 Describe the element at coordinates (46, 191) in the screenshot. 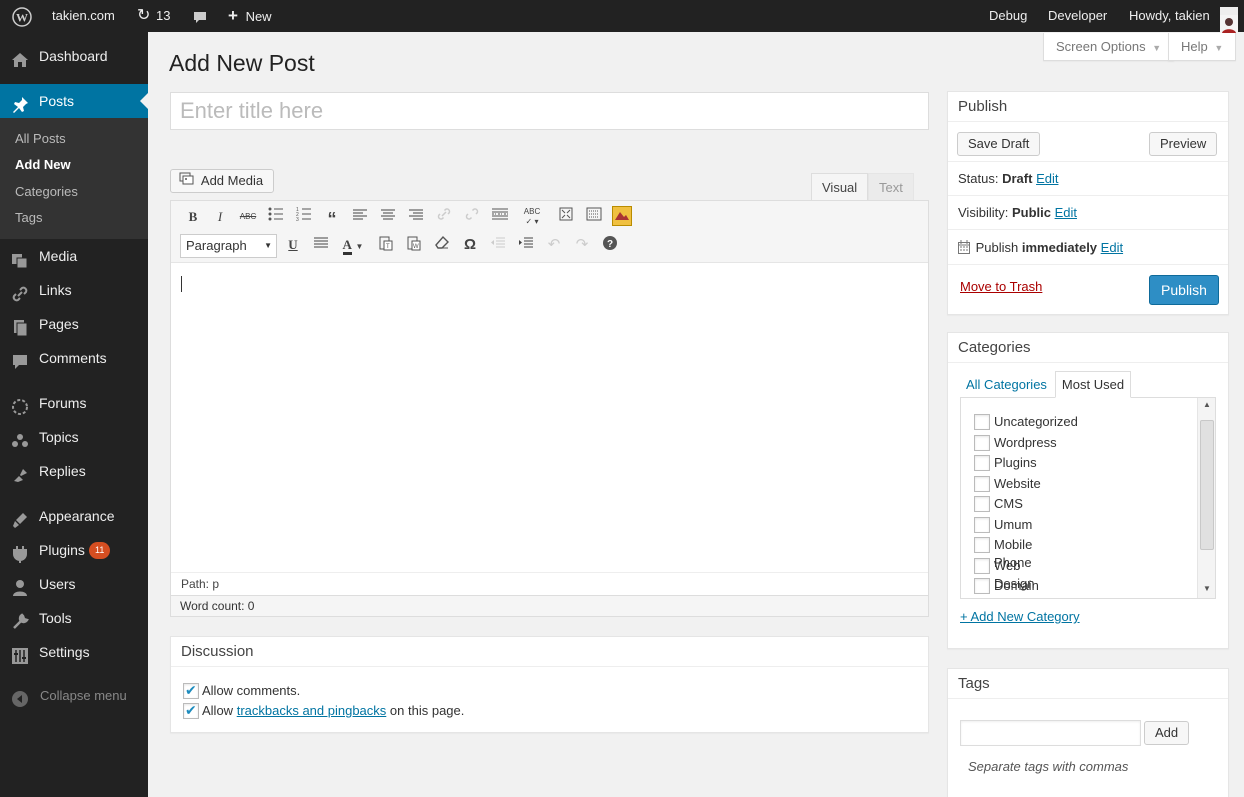

I see `submenu-categories: Categories` at that location.